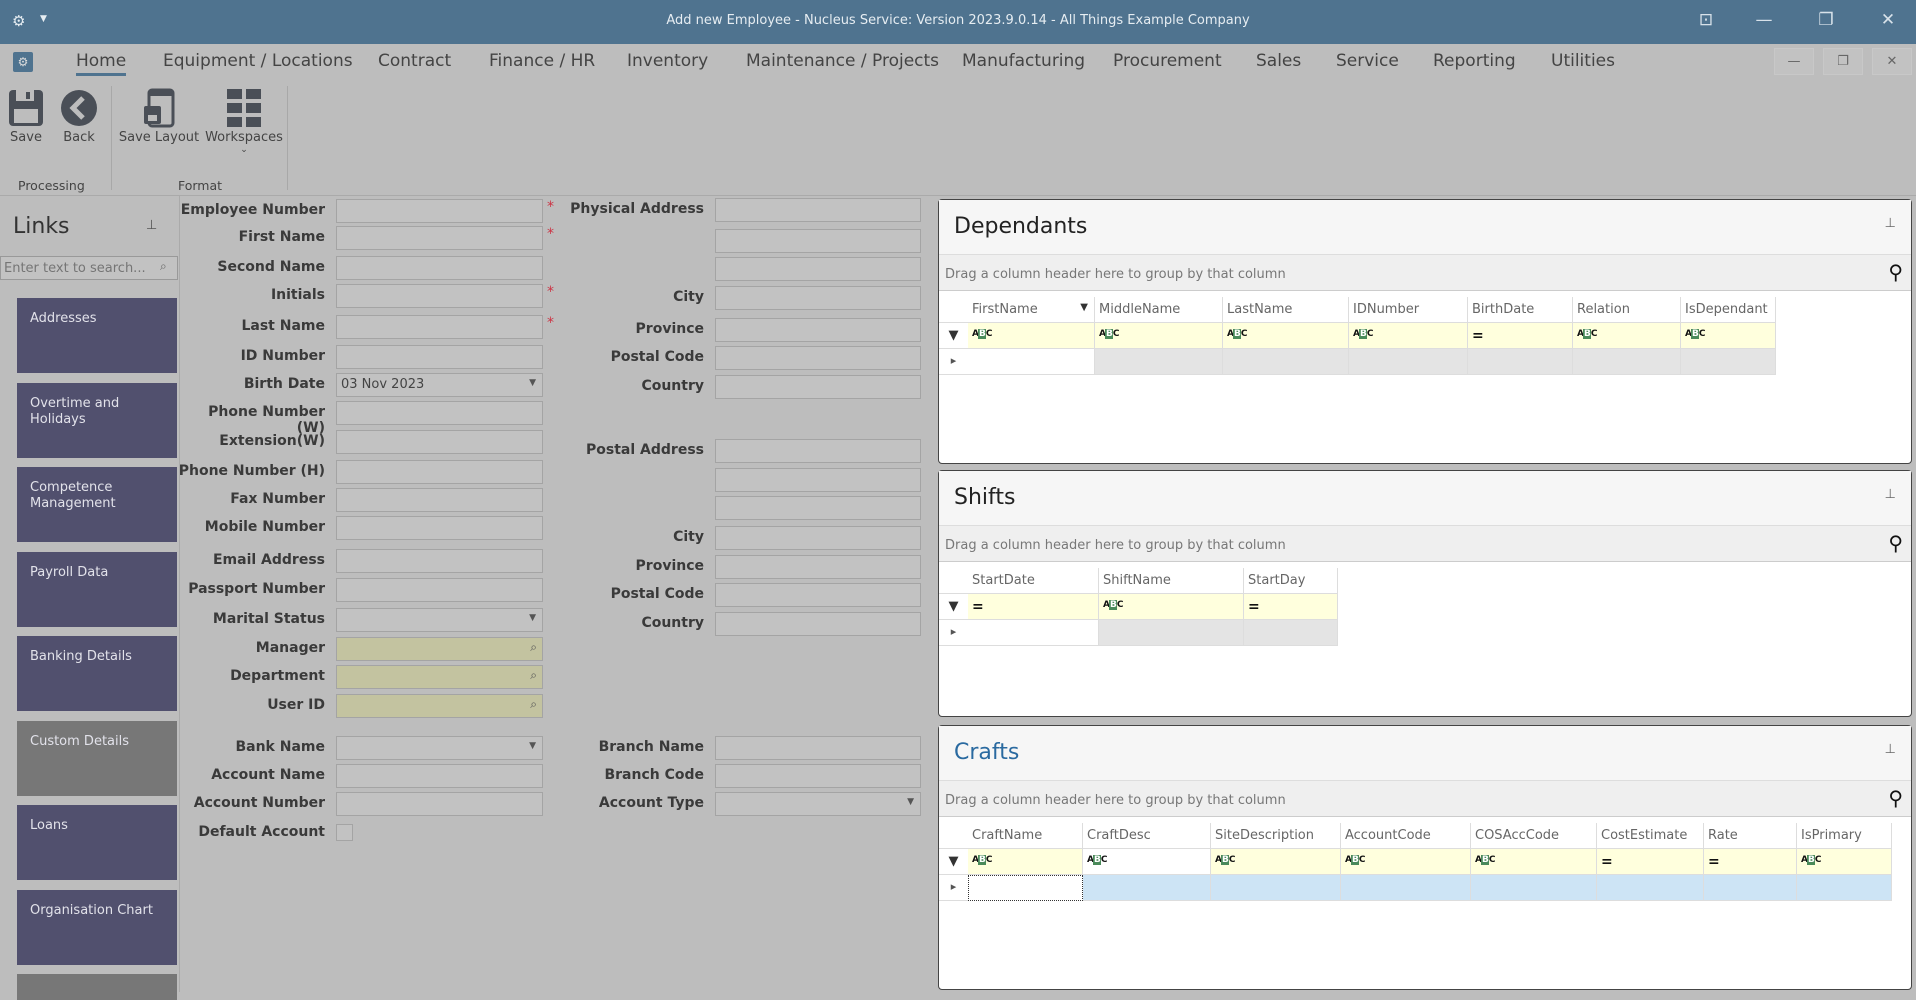 This screenshot has height=1000, width=1916. I want to click on input-user-id: ⌕, so click(439, 706).